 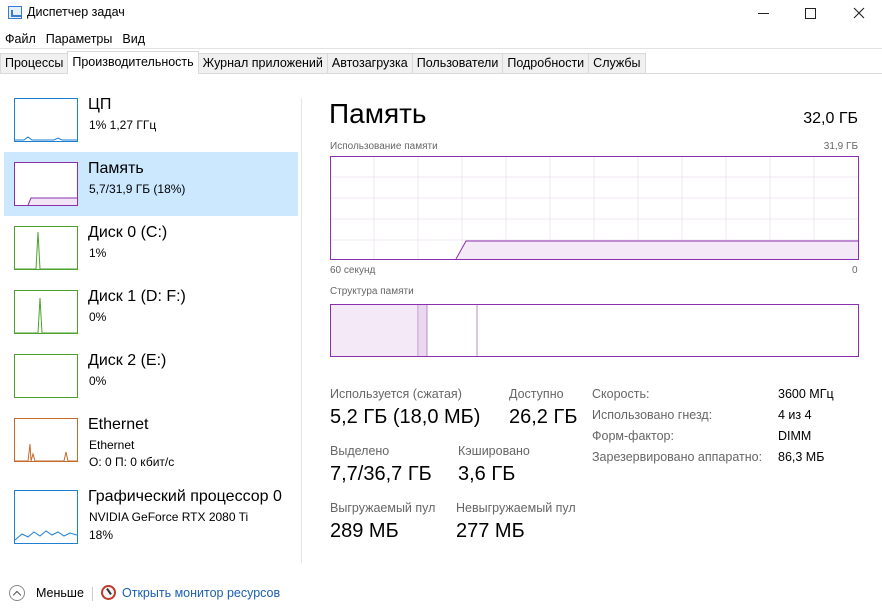 What do you see at coordinates (353, 270) in the screenshot?
I see `graph-time-left: 60 секунд` at bounding box center [353, 270].